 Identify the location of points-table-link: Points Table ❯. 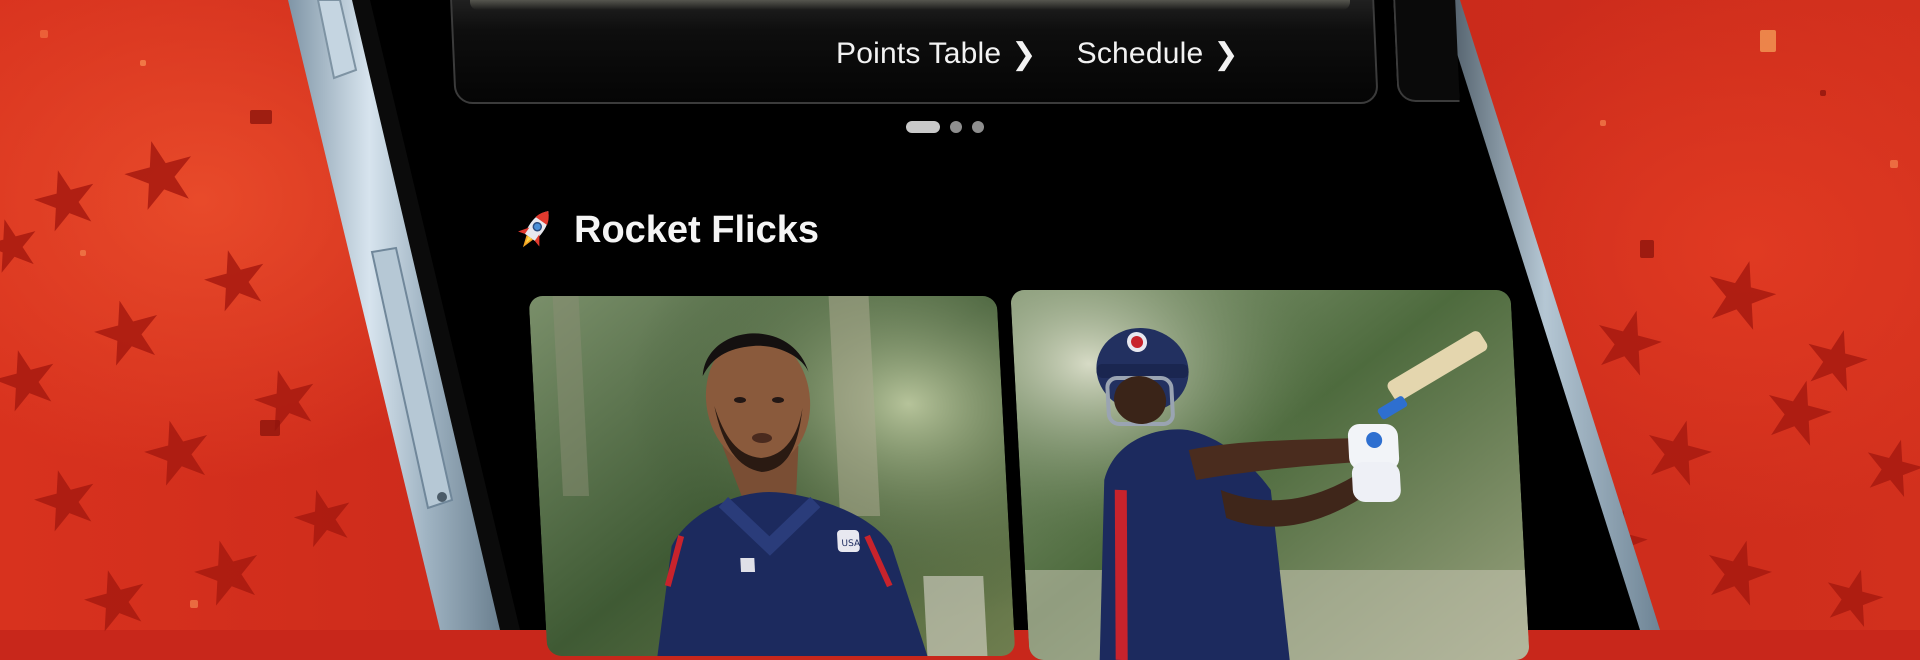
(936, 54).